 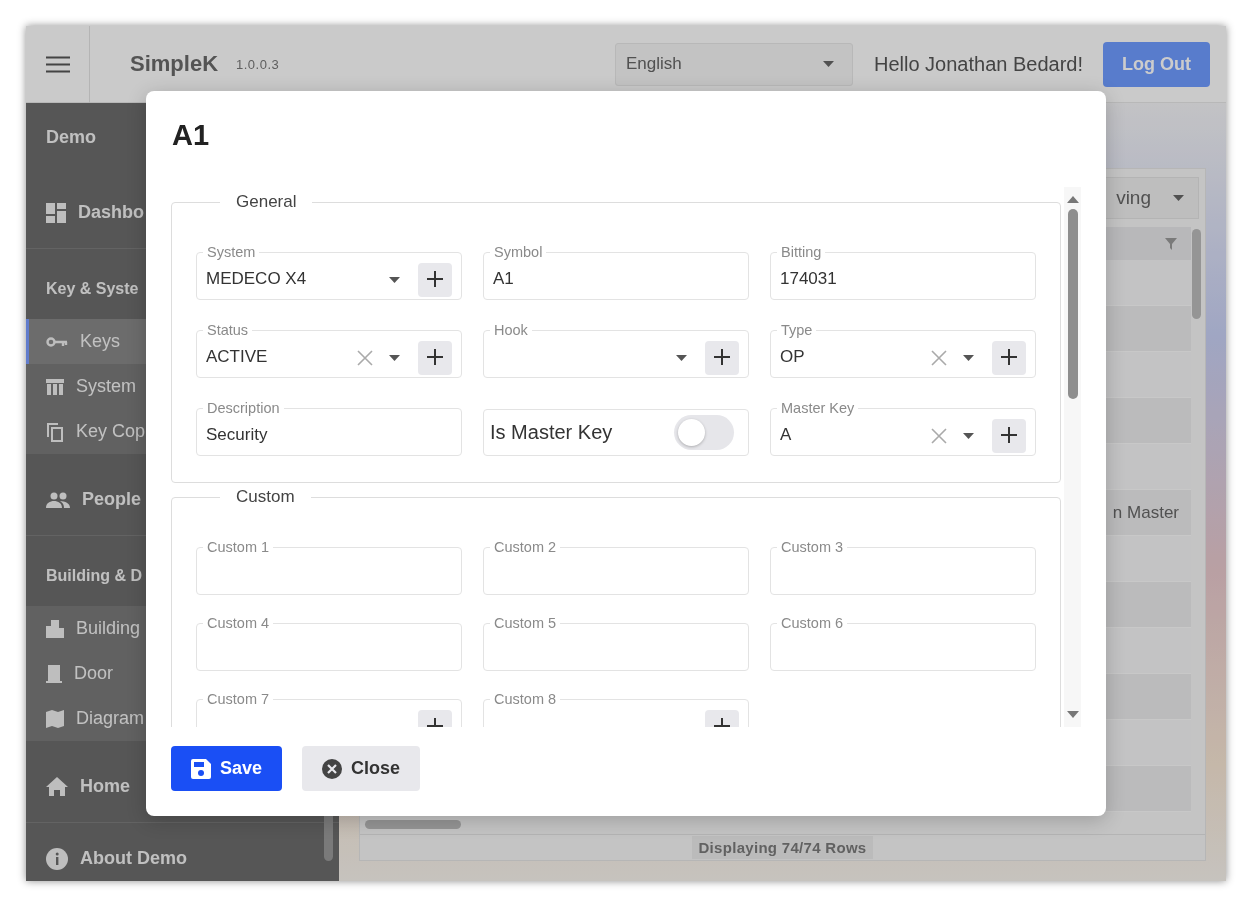 I want to click on sidebar-item-label: Key Cop, so click(x=111, y=431).